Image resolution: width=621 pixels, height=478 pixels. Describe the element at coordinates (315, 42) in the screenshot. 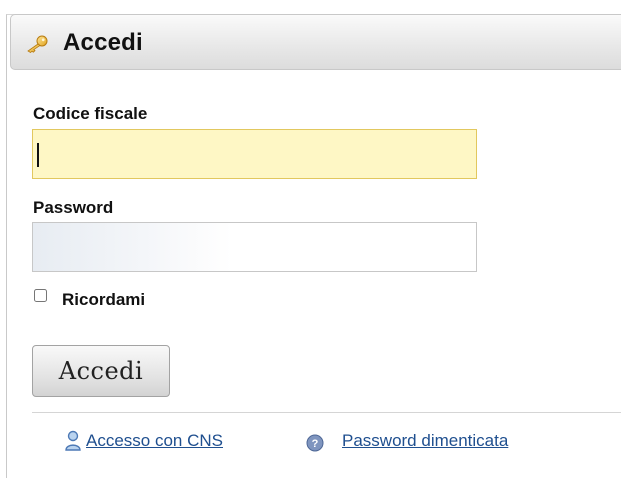

I see `panel-header: Accedi` at that location.